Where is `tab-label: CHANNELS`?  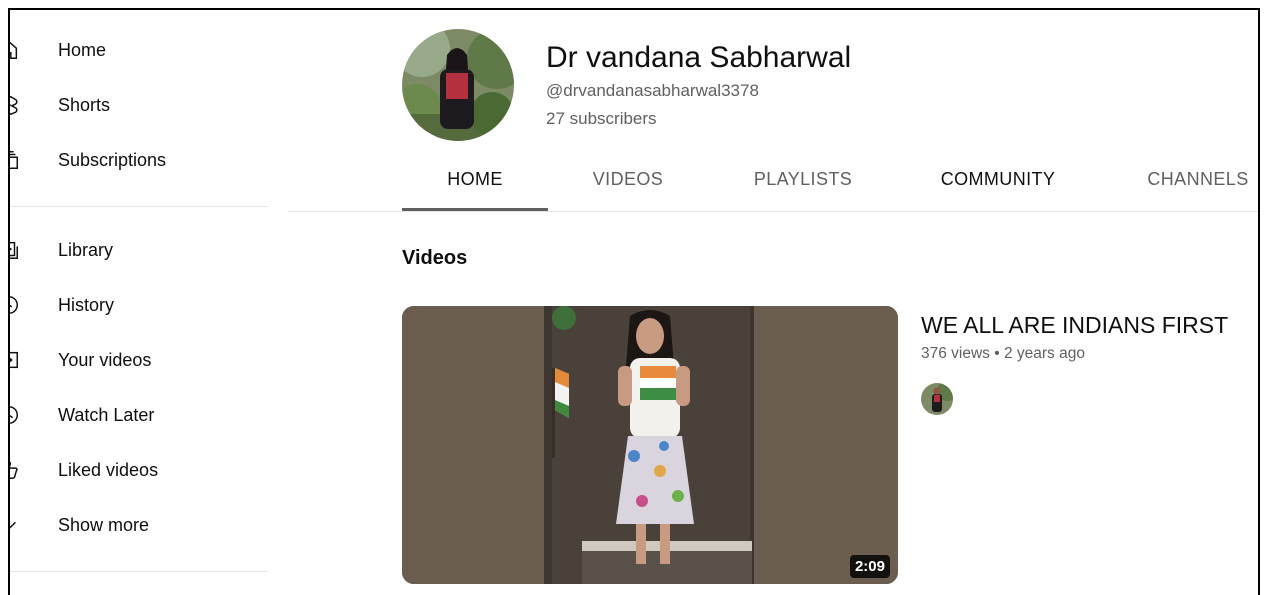
tab-label: CHANNELS is located at coordinates (1198, 179).